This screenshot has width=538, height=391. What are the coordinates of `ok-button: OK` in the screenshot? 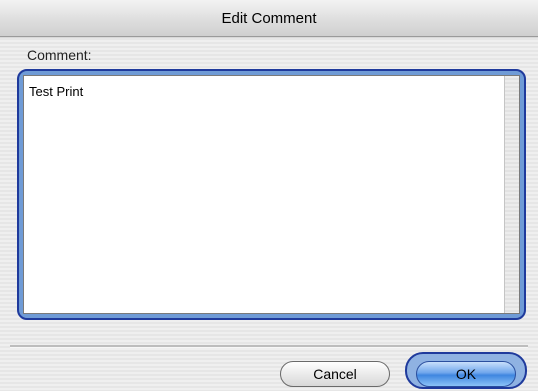 It's located at (466, 374).